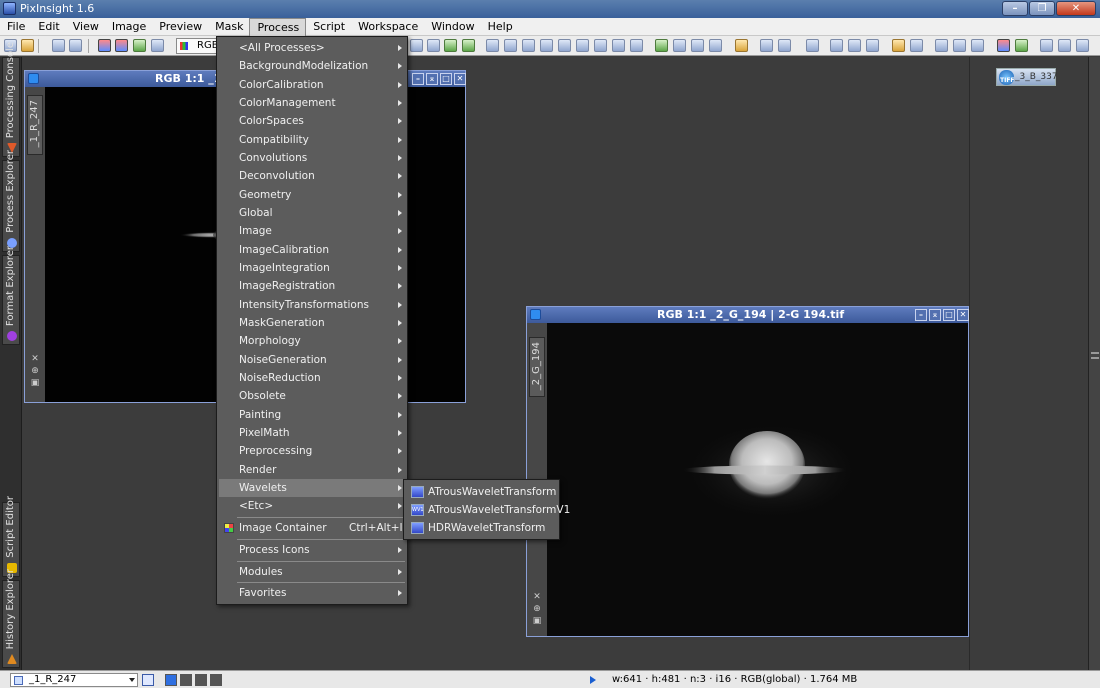 The height and width of the screenshot is (688, 1100). What do you see at coordinates (312, 176) in the screenshot?
I see `menu-item-deconvolution: Deconvolution` at bounding box center [312, 176].